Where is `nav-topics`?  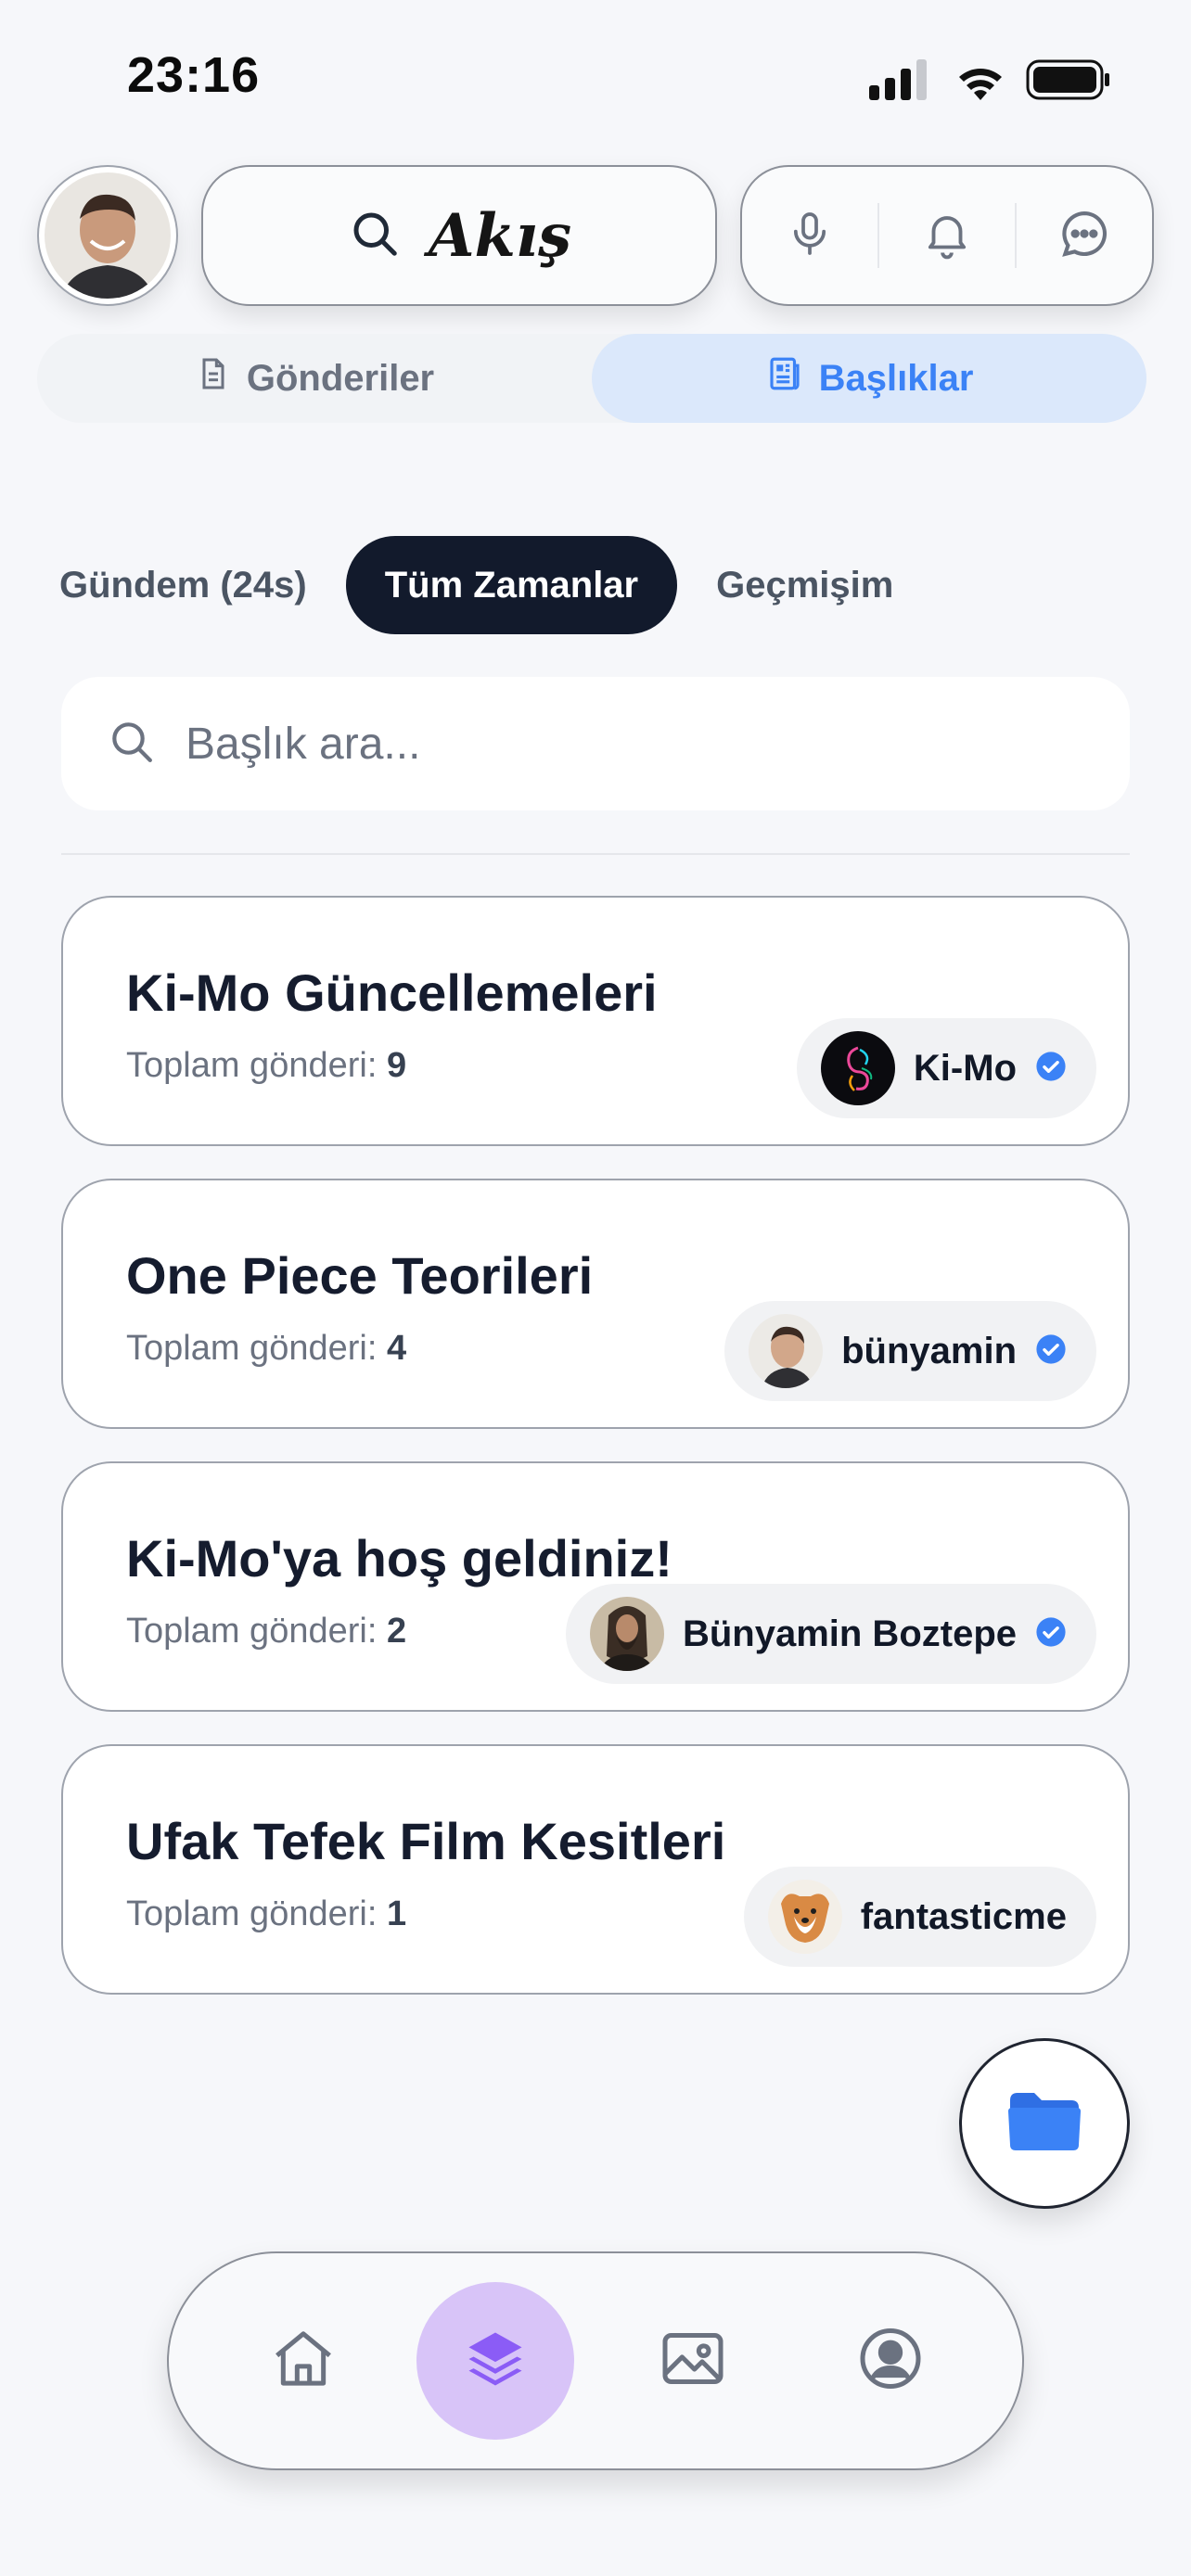
nav-topics is located at coordinates (495, 2361).